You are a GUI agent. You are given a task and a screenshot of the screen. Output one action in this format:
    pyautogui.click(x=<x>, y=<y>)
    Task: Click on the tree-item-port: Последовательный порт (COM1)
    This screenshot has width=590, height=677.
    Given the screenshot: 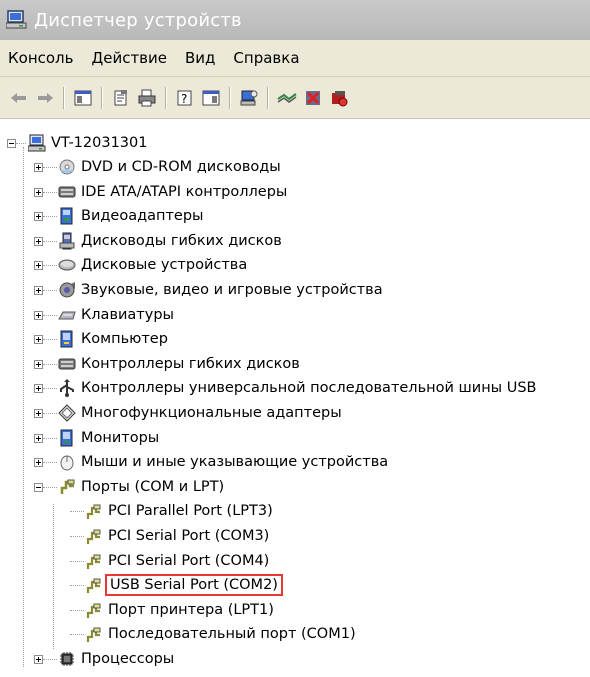 What is the action you would take?
    pyautogui.click(x=220, y=634)
    